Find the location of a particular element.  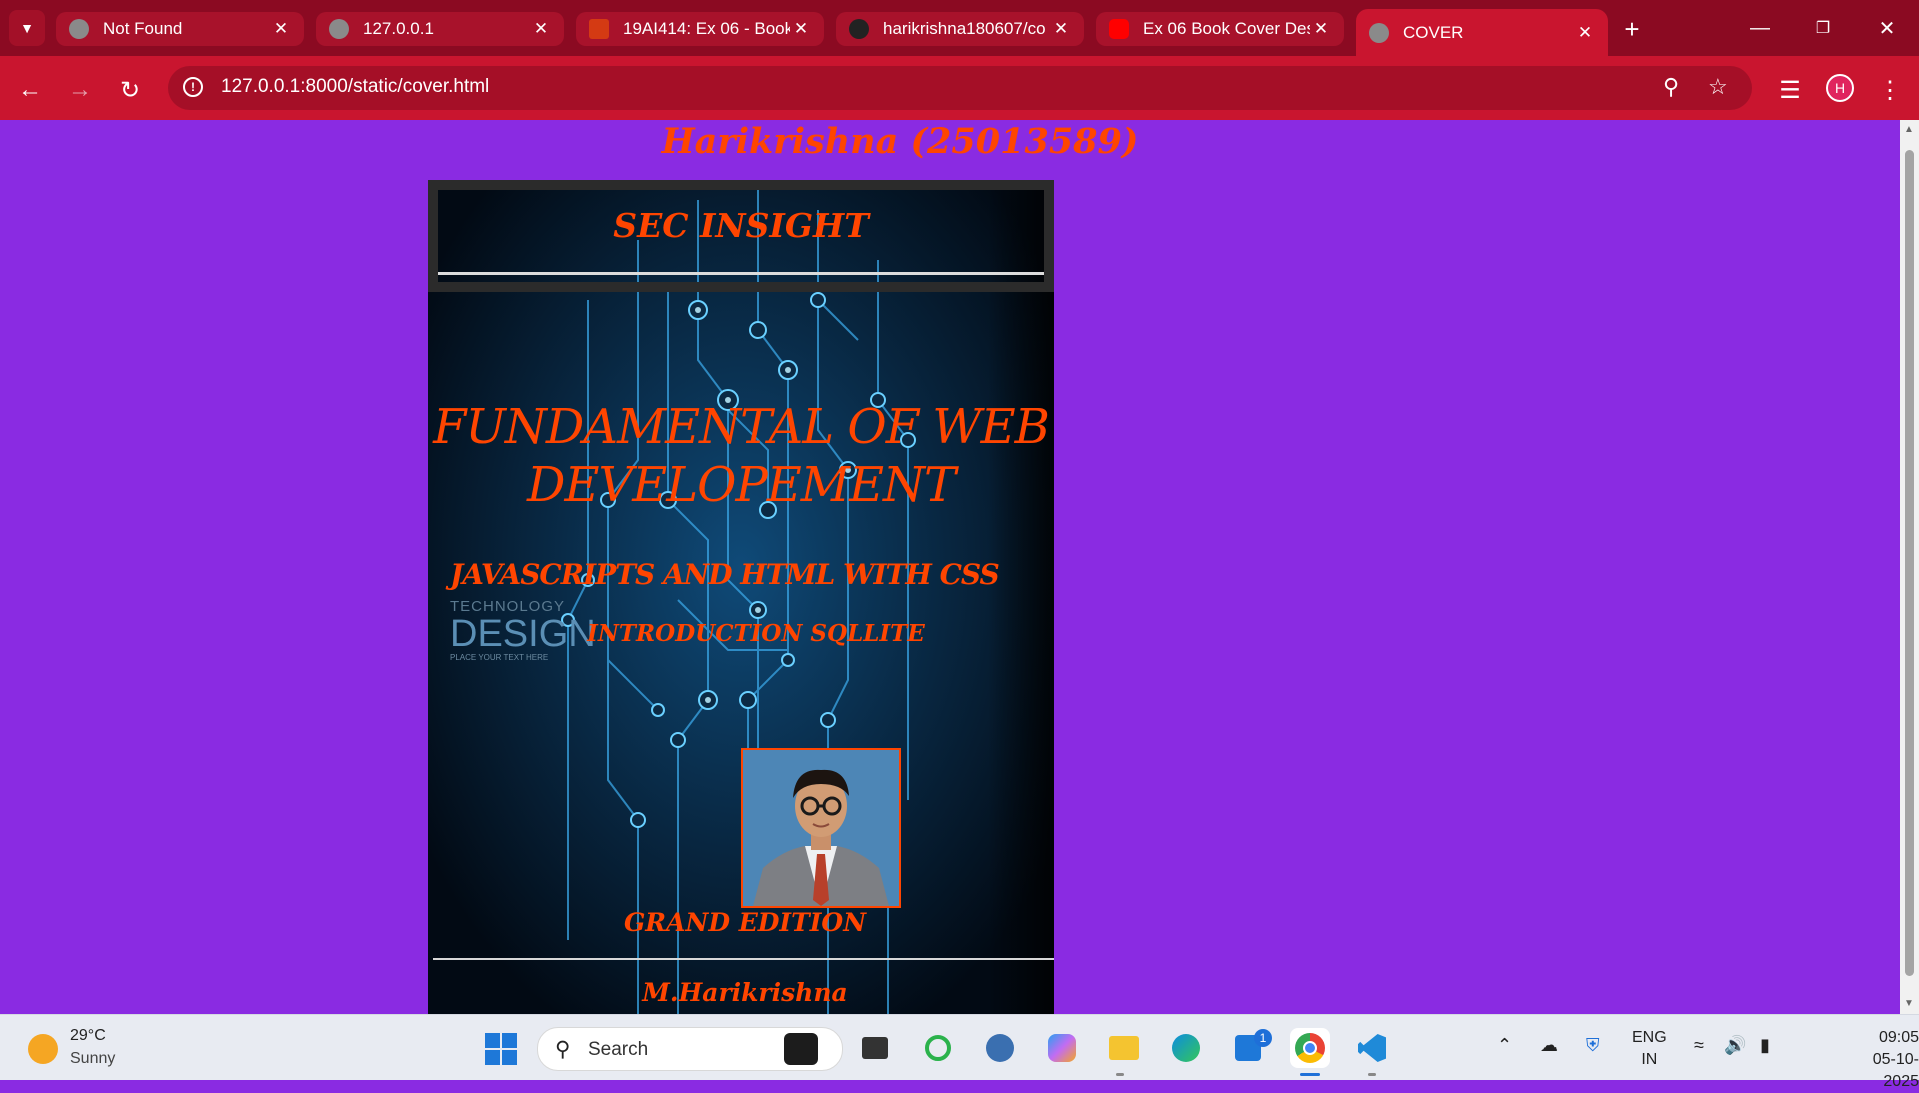

scroll-up-arrow-icon: ▲ is located at coordinates (1909, 129).